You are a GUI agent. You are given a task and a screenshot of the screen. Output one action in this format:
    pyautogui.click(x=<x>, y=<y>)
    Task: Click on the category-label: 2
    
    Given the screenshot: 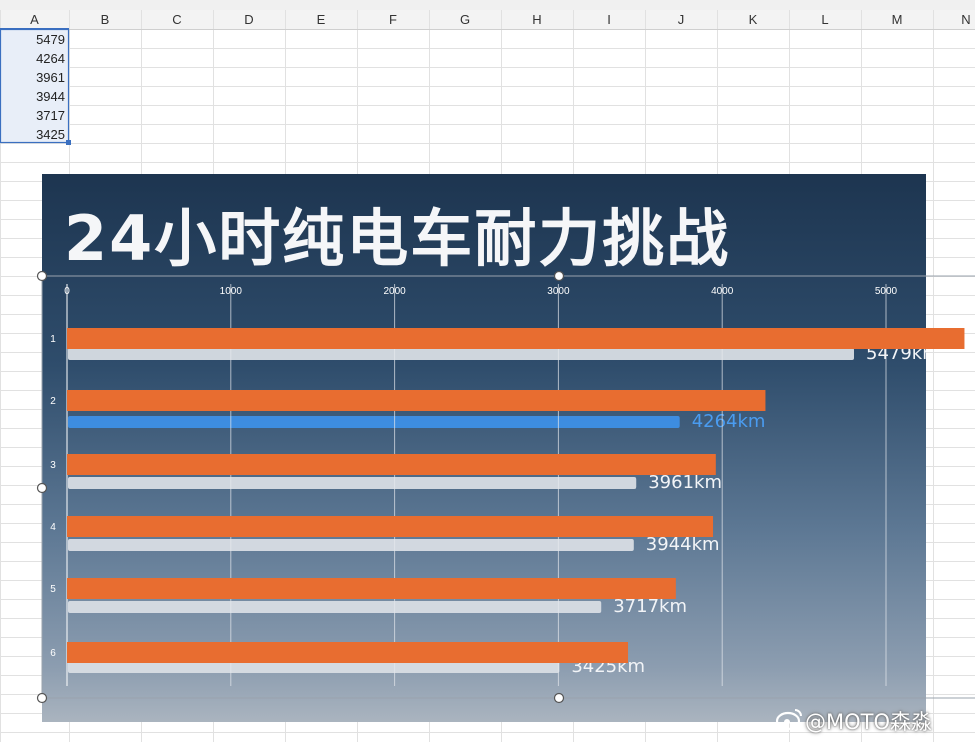 What is the action you would take?
    pyautogui.click(x=53, y=401)
    